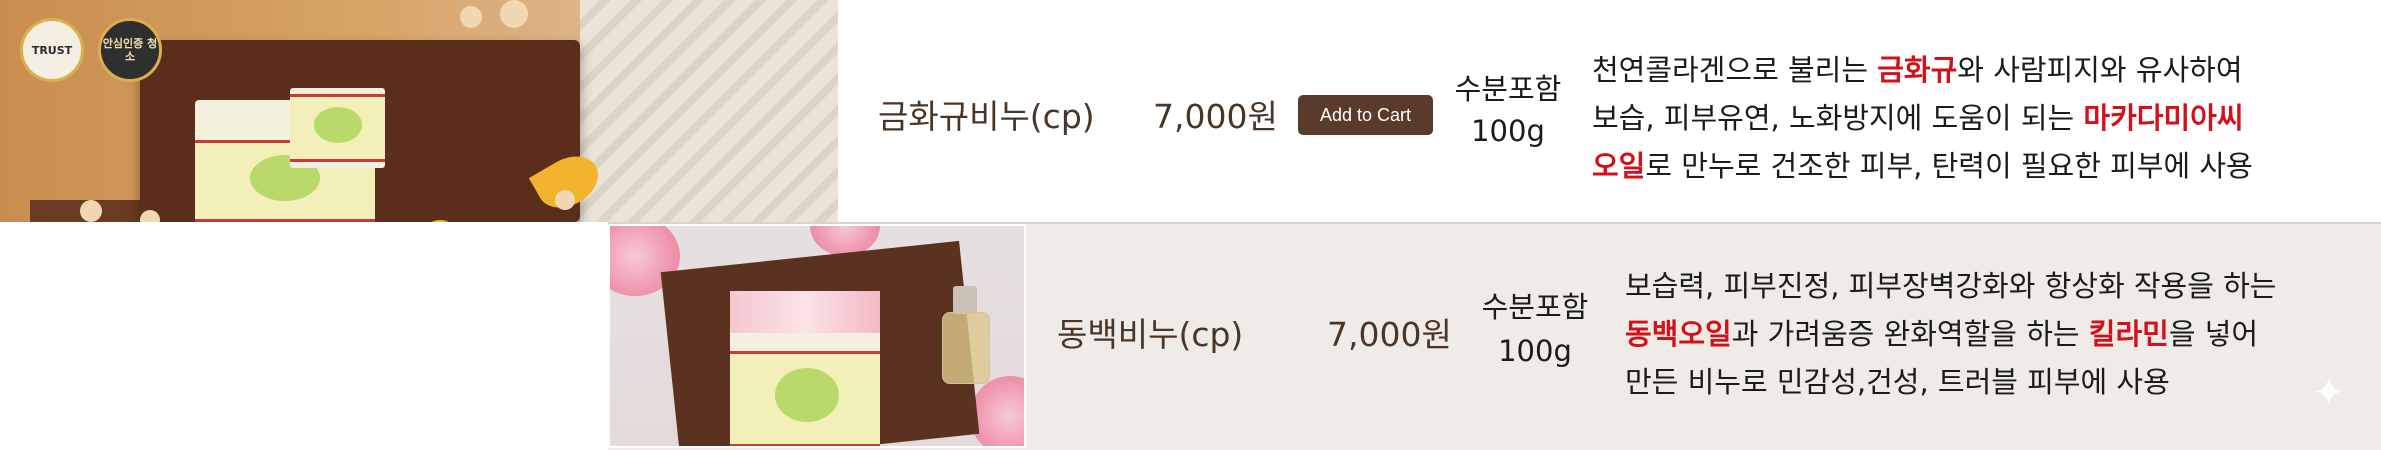  I want to click on certification-badge-icon: 안심인증 청소, so click(130, 50).